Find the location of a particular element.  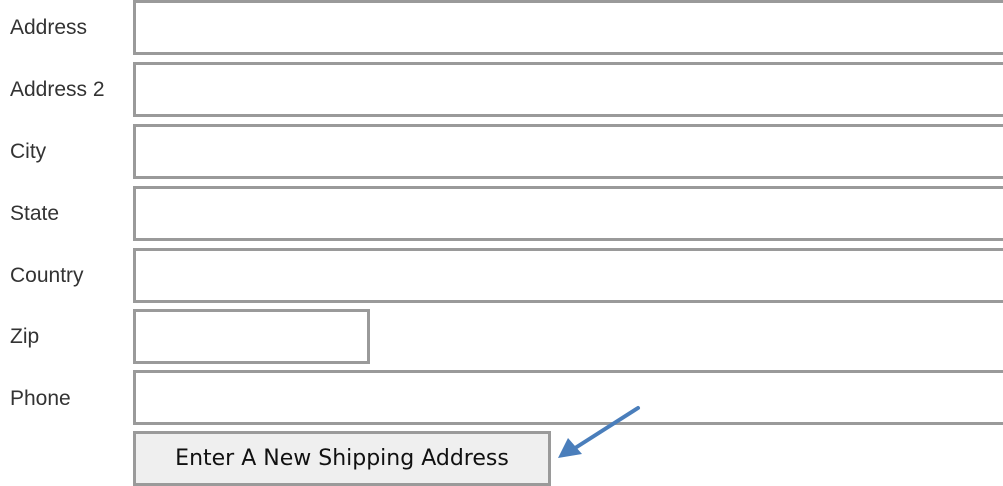

city-label: City is located at coordinates (28, 151).